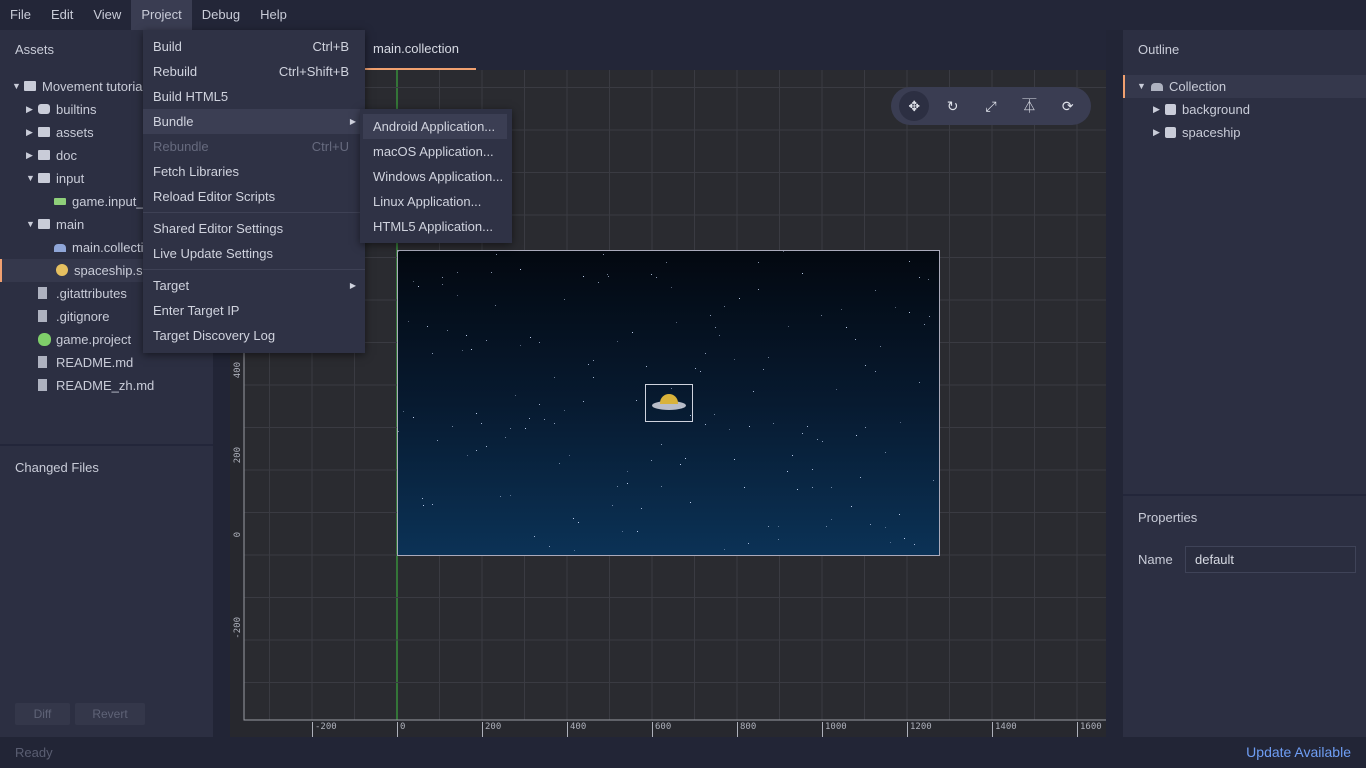  I want to click on menu-item-fetch-libraries: Fetch Libraries, so click(254, 171).